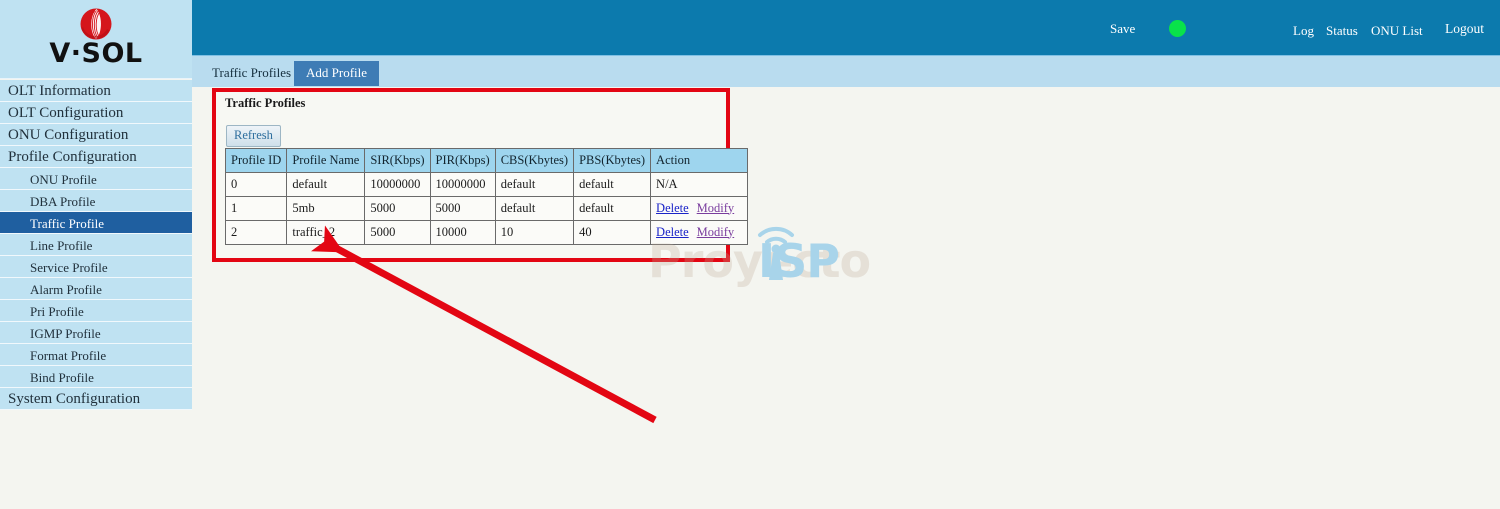 The width and height of the screenshot is (1500, 509). Describe the element at coordinates (326, 184) in the screenshot. I see `cell-profile-name: default` at that location.